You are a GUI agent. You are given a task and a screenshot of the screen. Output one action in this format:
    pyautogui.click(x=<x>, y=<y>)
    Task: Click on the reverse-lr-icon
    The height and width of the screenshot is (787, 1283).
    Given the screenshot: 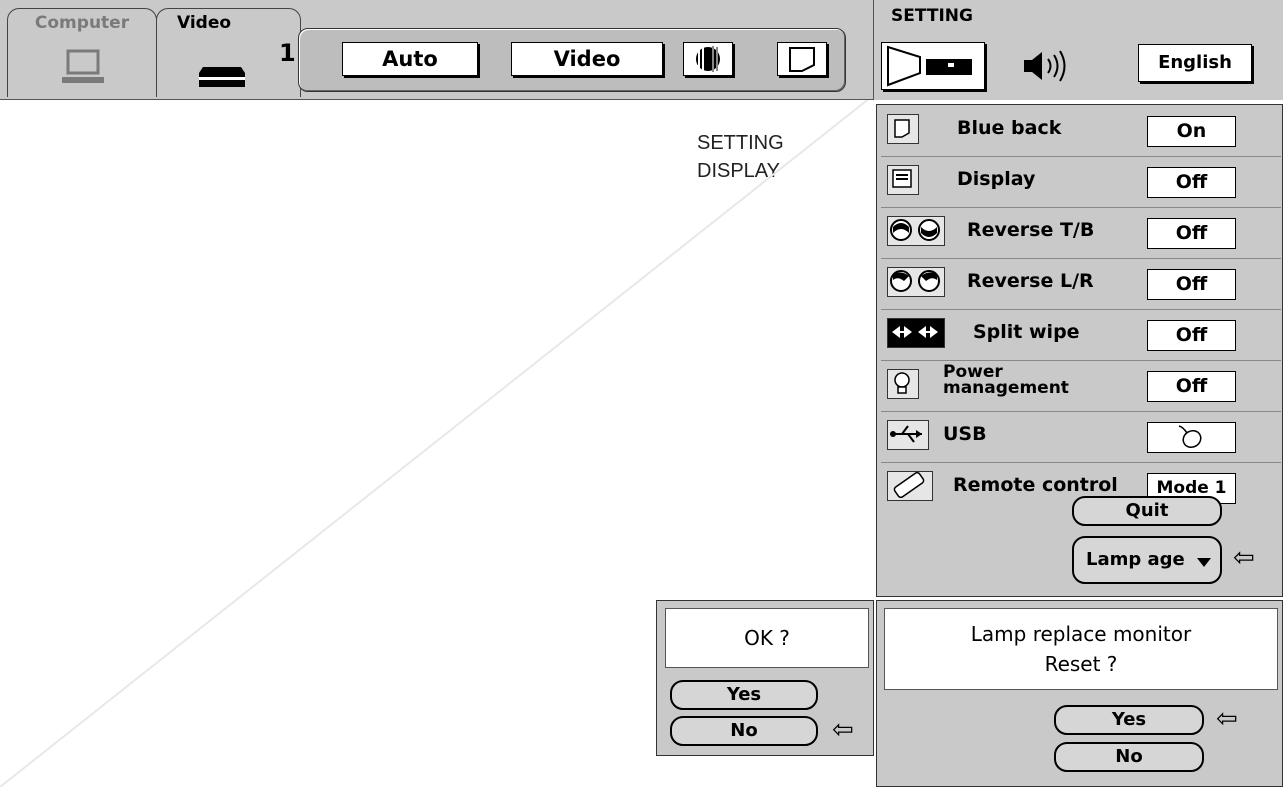 What is the action you would take?
    pyautogui.click(x=916, y=282)
    